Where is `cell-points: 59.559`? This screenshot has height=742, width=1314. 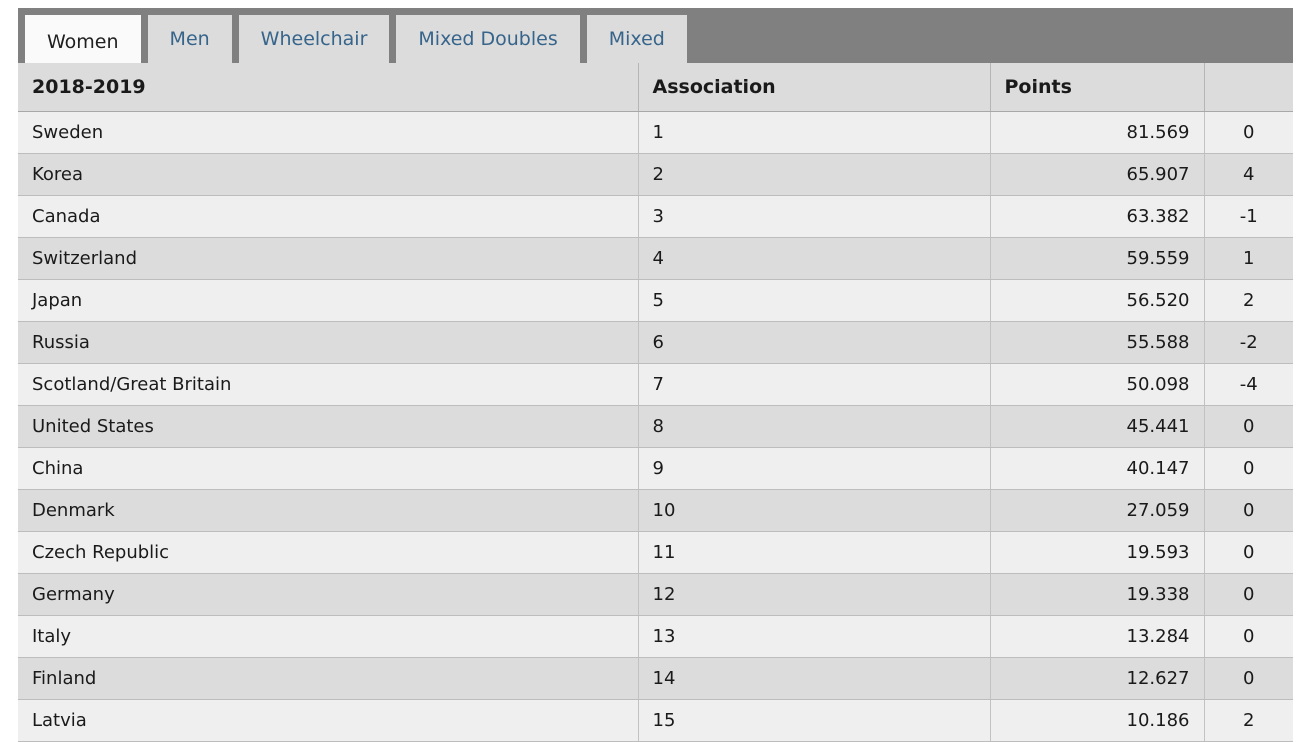 cell-points: 59.559 is located at coordinates (1097, 258).